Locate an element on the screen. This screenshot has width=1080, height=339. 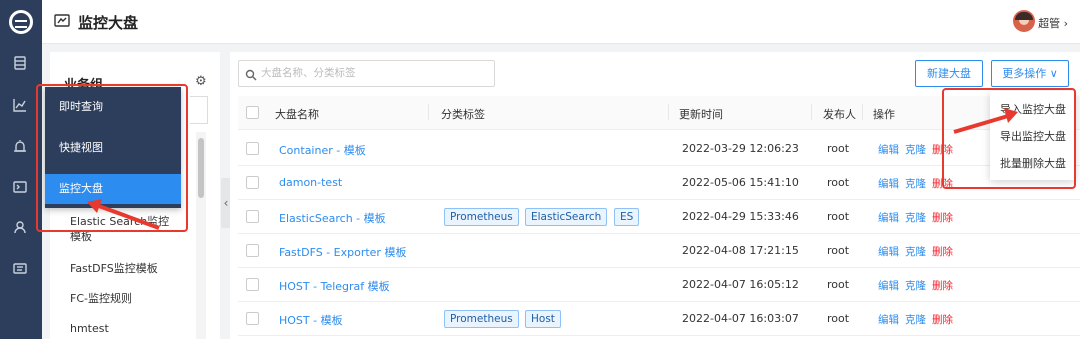
more-actions-button: 更多操作 ∨ is located at coordinates (1030, 73).